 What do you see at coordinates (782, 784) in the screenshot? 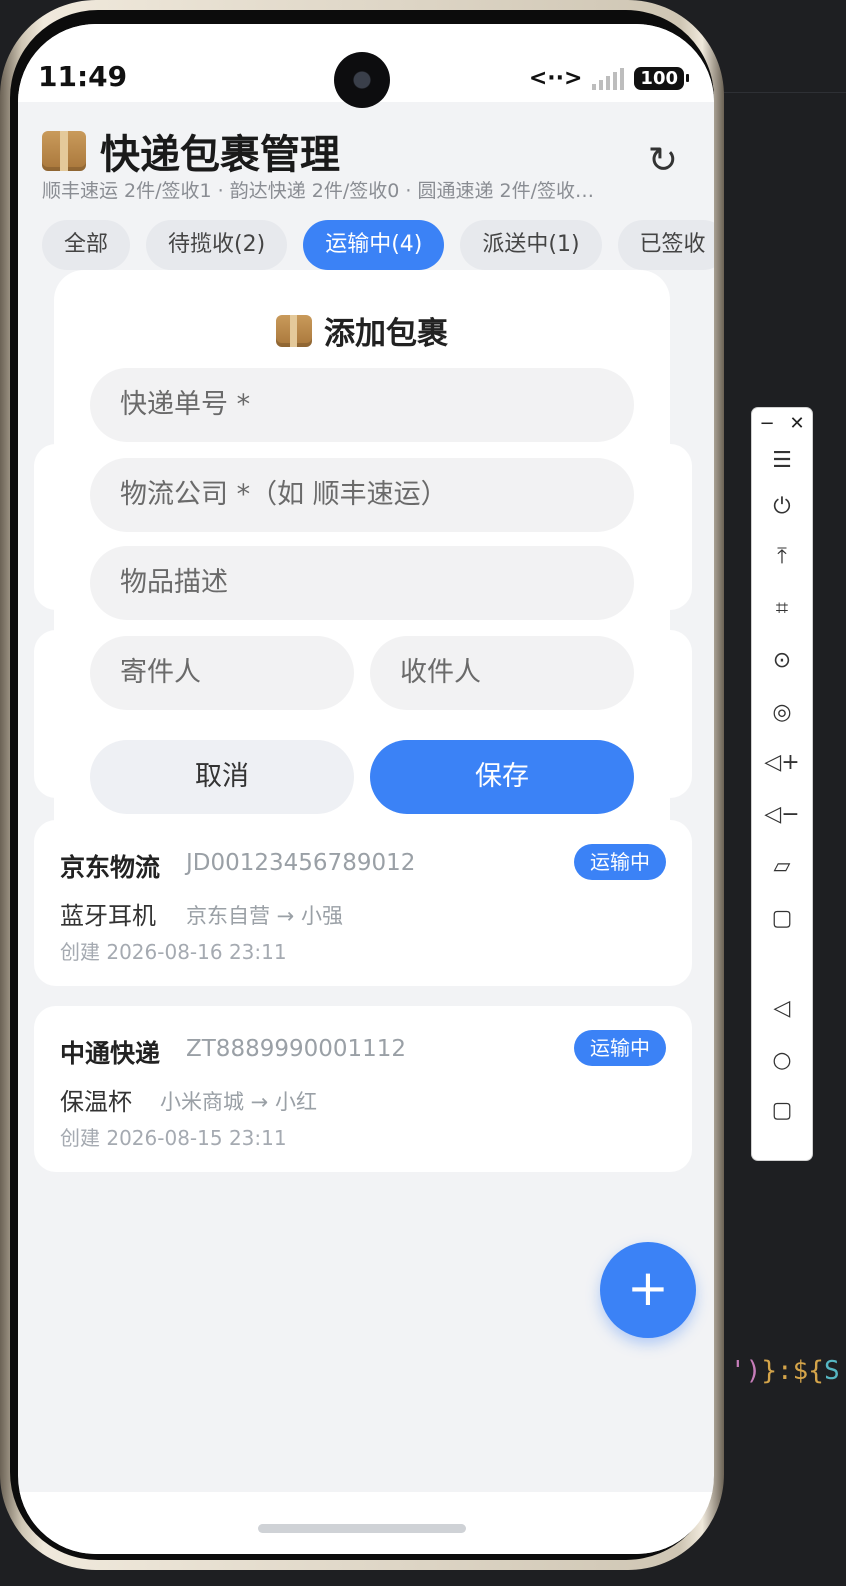
I see `emulator-toolbar: − ✕ ☰ ⏻ ⤒ ⌗ ⊙ ◎ ◁+ ◁− ▱ ▢ ◁ ○ ▢` at bounding box center [782, 784].